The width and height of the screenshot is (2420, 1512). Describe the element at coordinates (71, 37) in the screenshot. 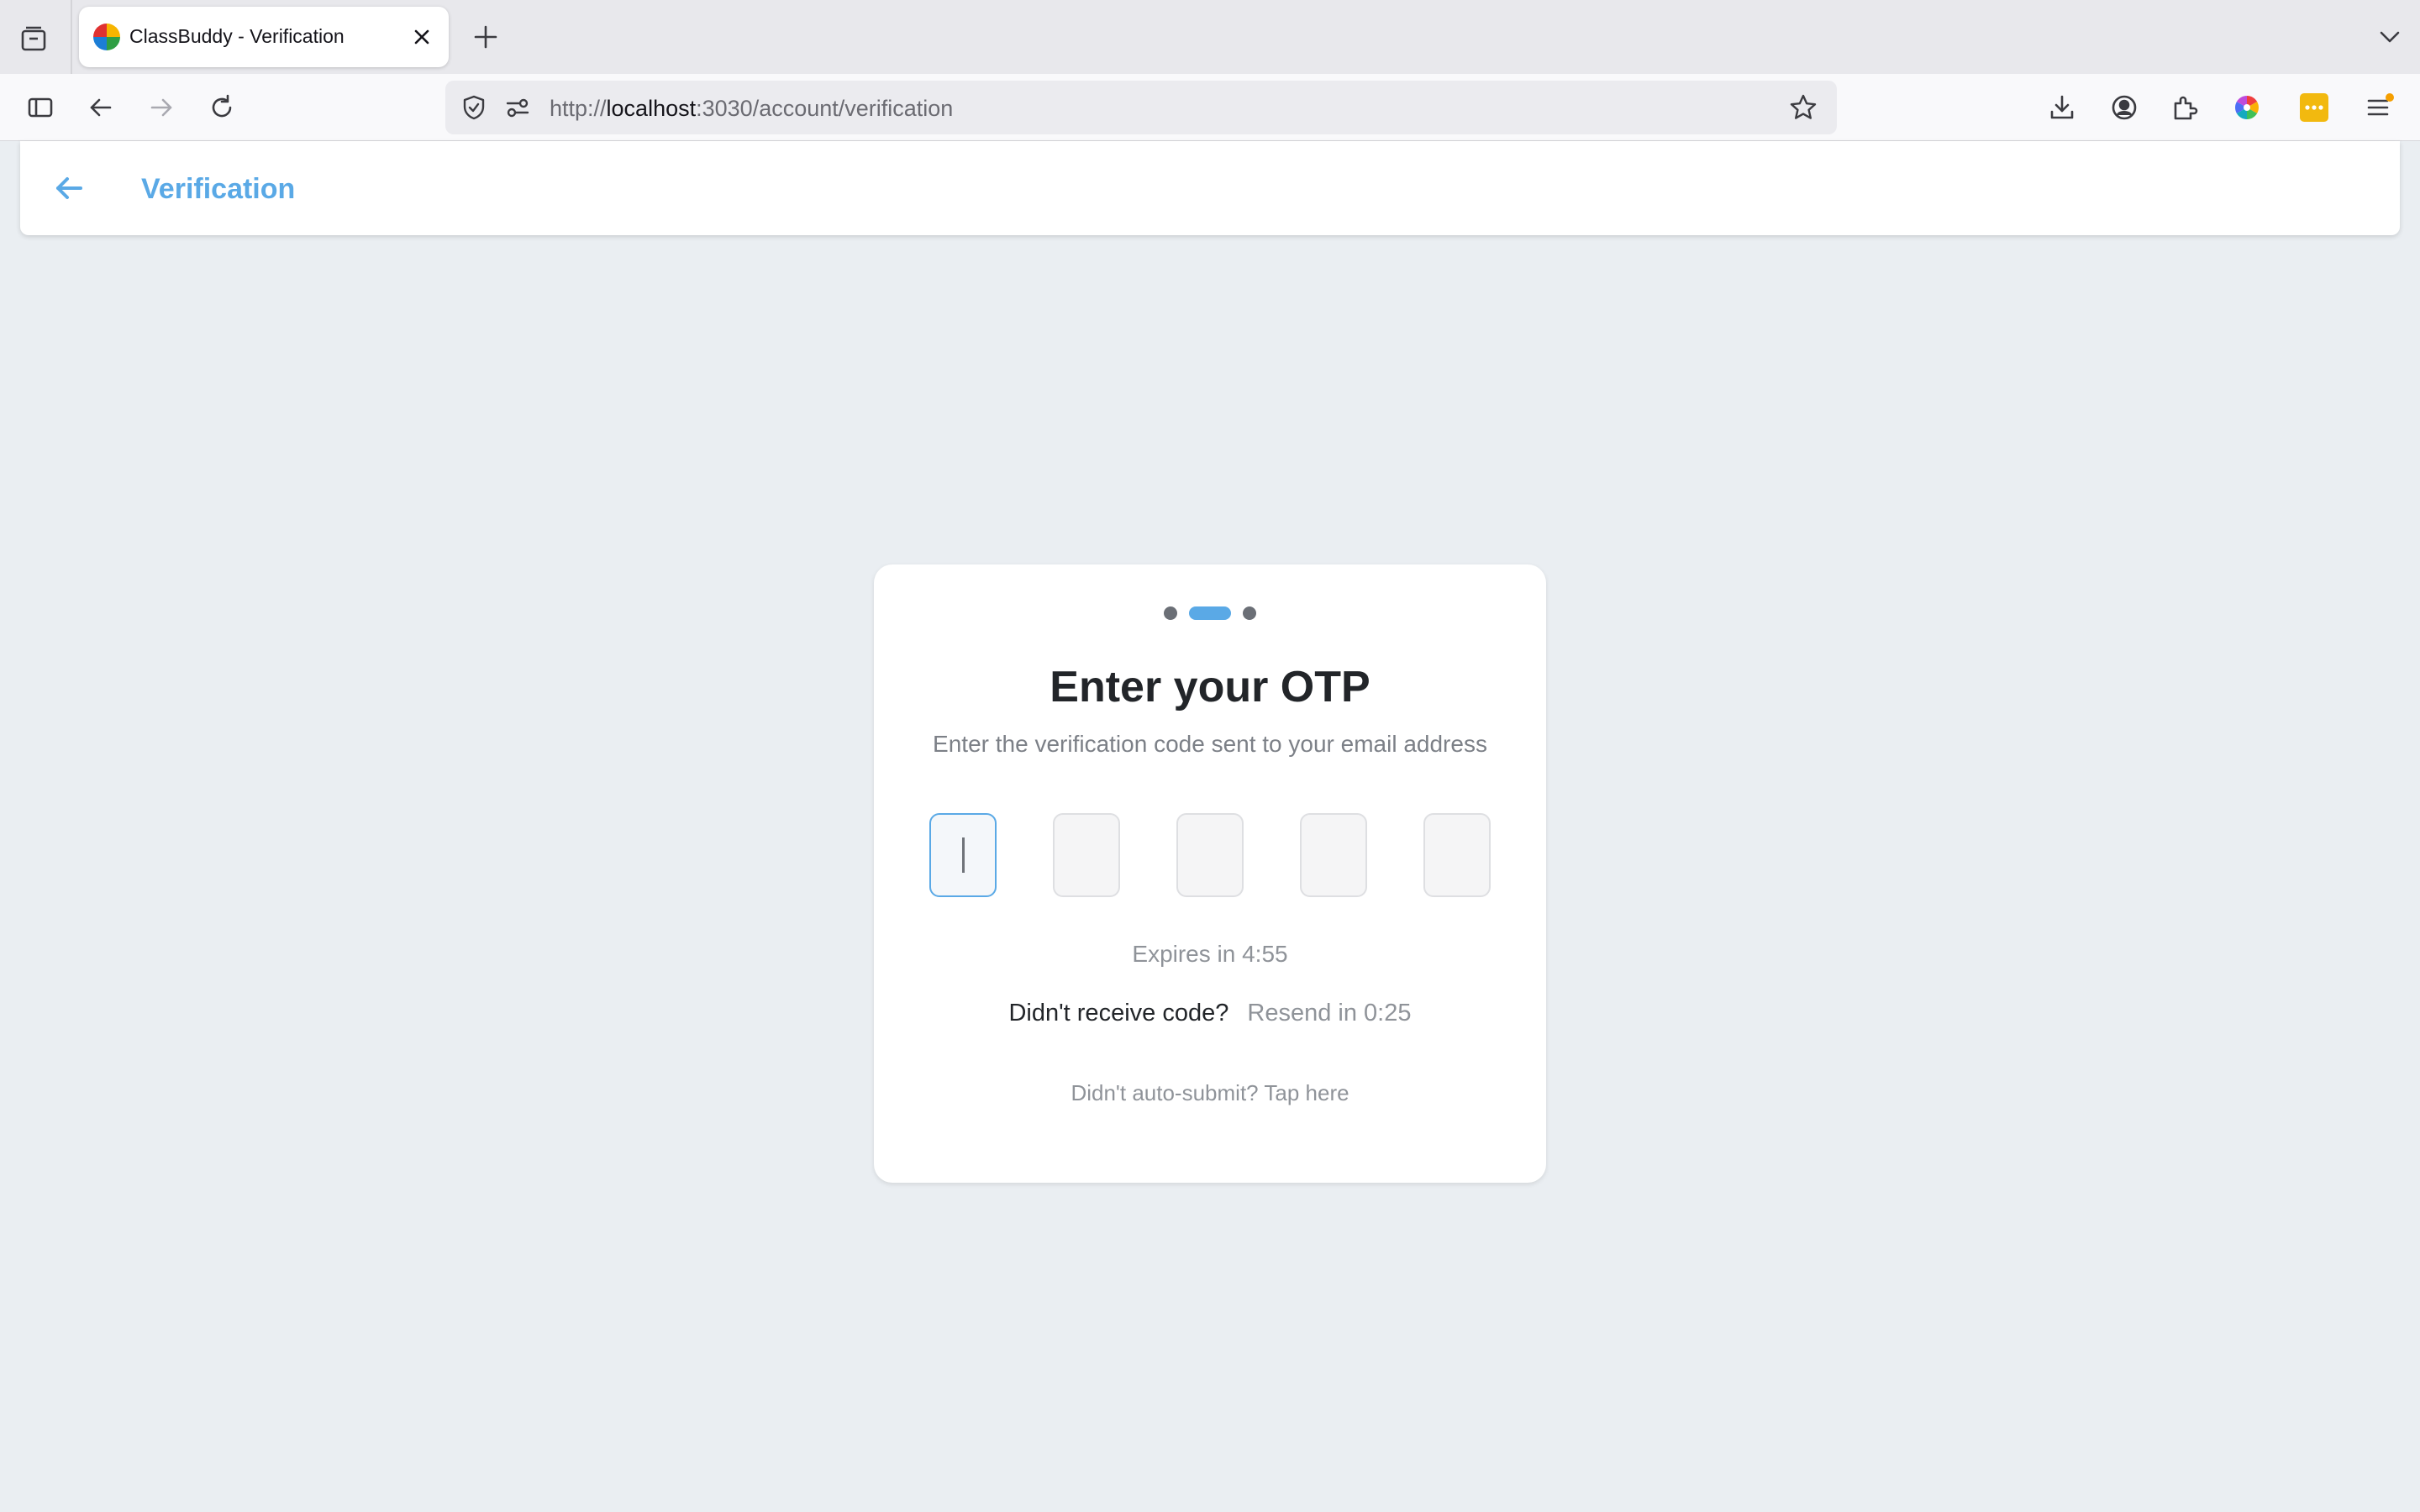

I see `tab-divider` at that location.